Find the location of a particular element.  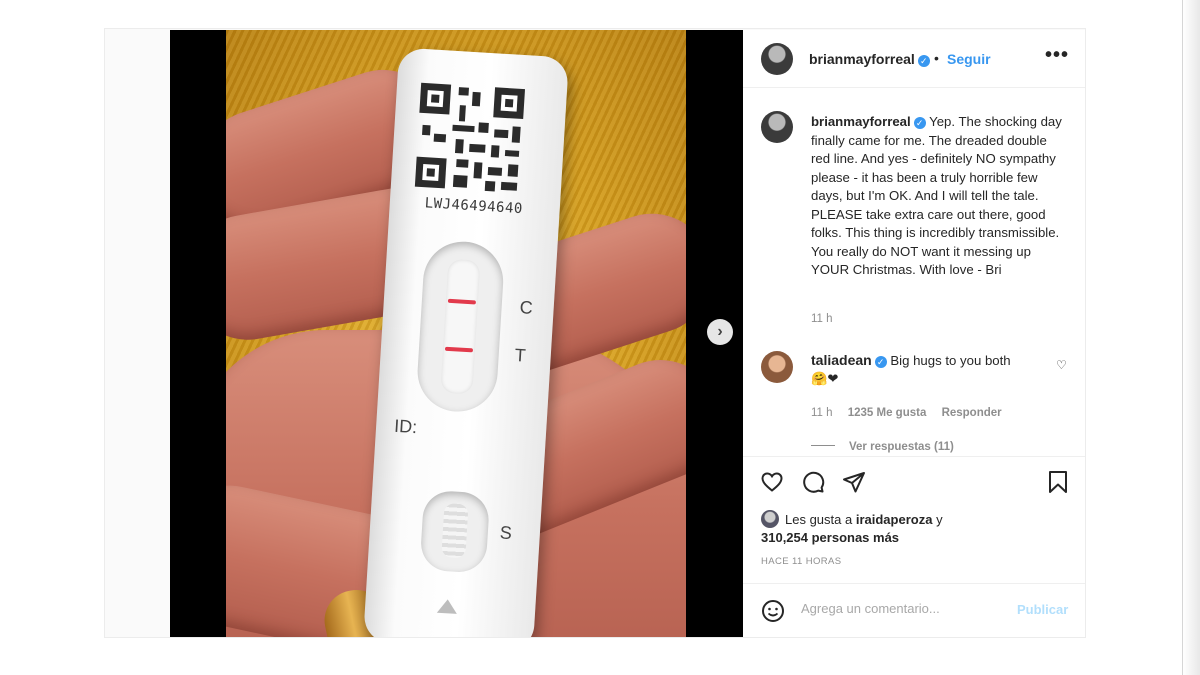

comment-likes: 1235 Me gusta is located at coordinates (887, 413).